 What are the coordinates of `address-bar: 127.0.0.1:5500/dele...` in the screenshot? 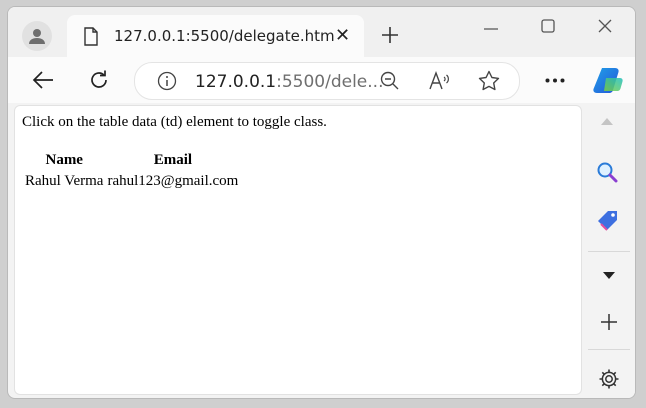 It's located at (327, 81).